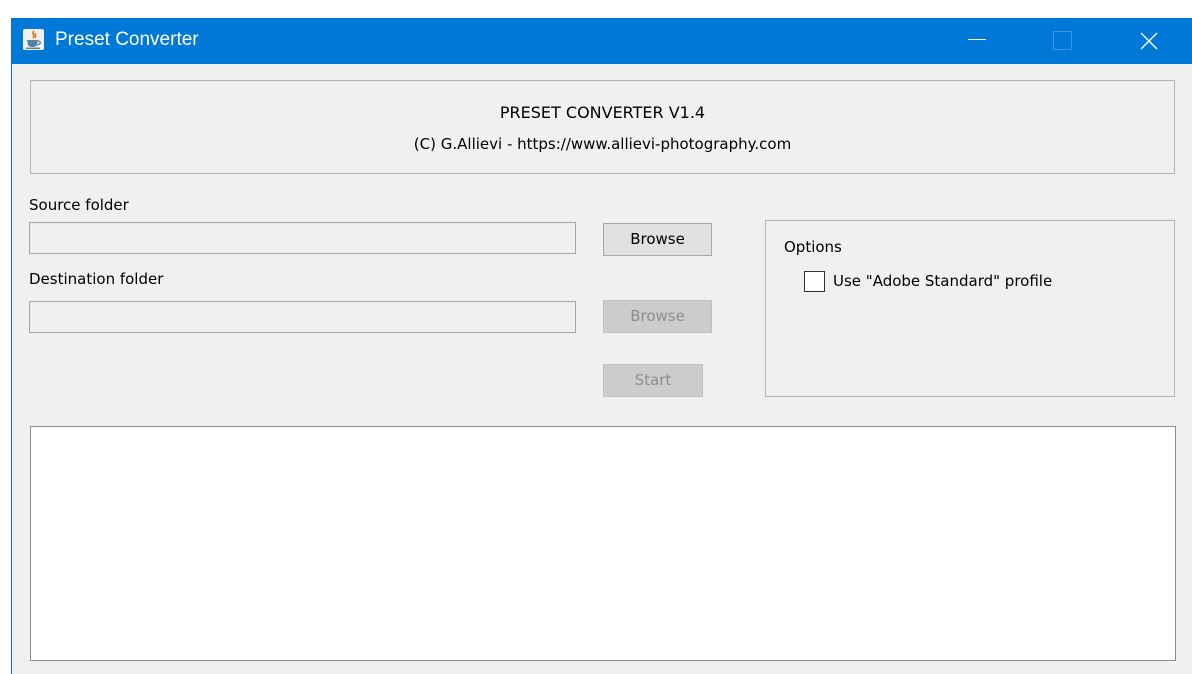  What do you see at coordinates (33, 39) in the screenshot?
I see `java-cup-icon` at bounding box center [33, 39].